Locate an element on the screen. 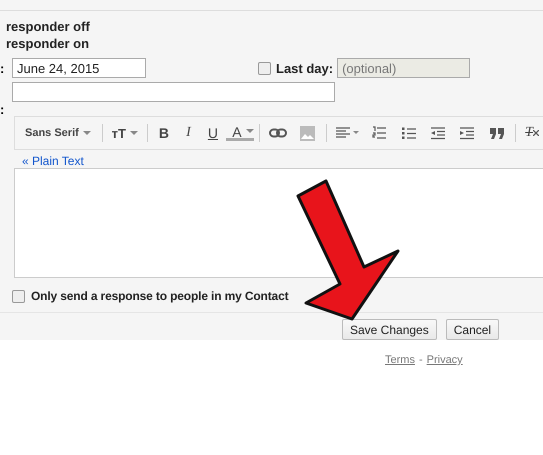 The height and width of the screenshot is (455, 543). first-day-label: : is located at coordinates (3, 68).